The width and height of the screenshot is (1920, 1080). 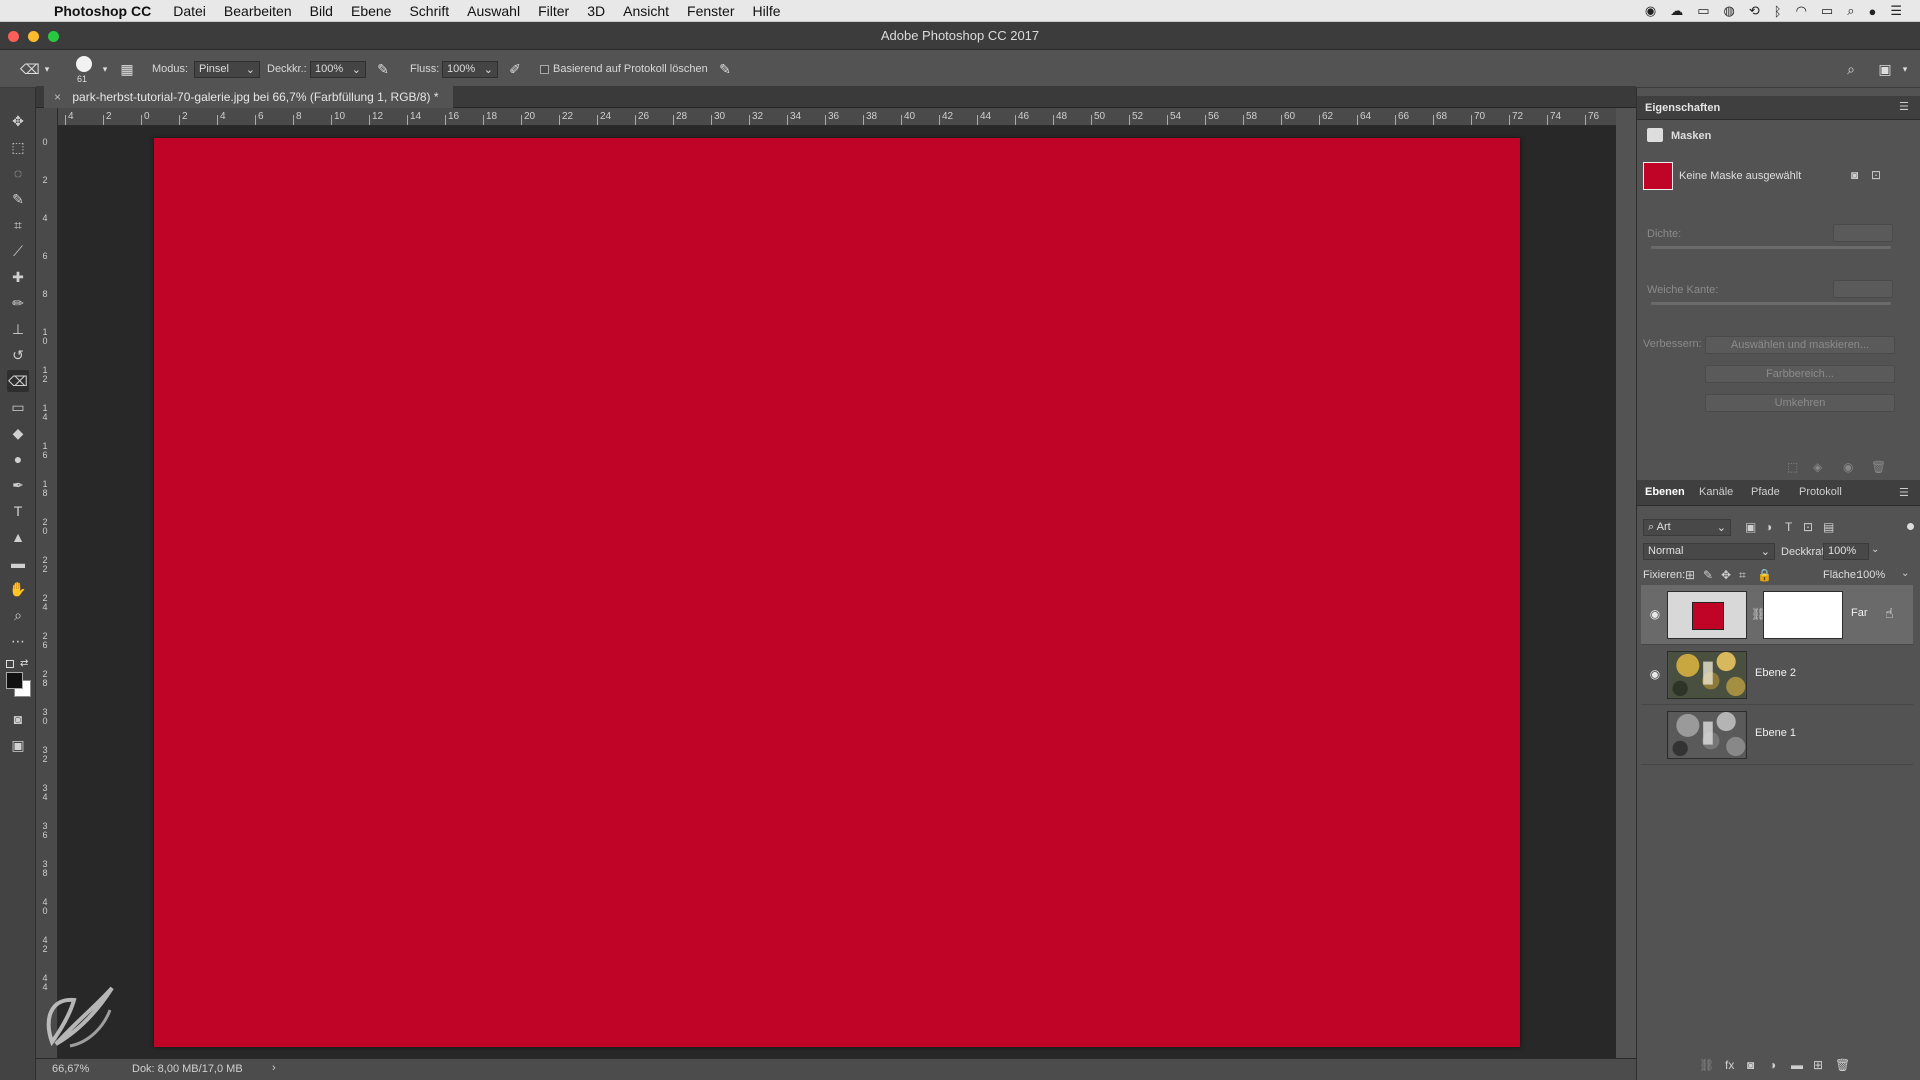 What do you see at coordinates (258, 11) in the screenshot?
I see `menu-bearbeiten: Bearbeiten` at bounding box center [258, 11].